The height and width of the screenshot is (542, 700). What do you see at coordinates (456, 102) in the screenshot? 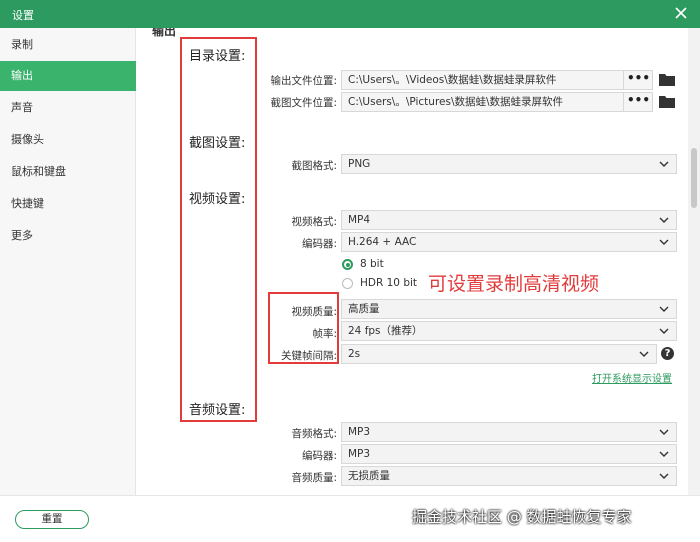
I see `screenshot-path-value: C:\Users\。\Pictures\数据蛙\数据蛙录屏软件` at bounding box center [456, 102].